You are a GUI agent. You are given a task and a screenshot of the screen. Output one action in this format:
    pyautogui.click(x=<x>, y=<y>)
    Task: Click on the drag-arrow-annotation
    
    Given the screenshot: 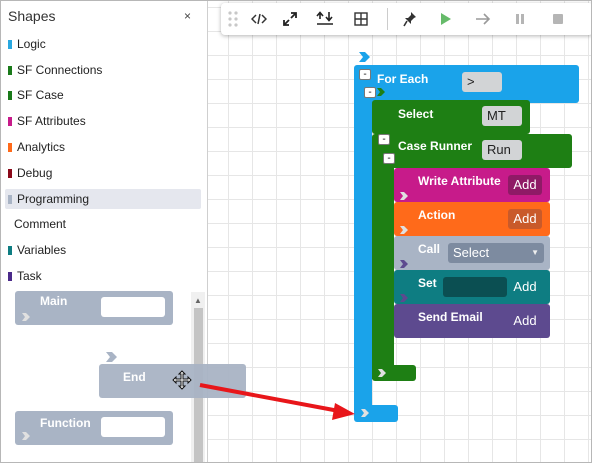 What is the action you would take?
    pyautogui.click(x=277, y=401)
    